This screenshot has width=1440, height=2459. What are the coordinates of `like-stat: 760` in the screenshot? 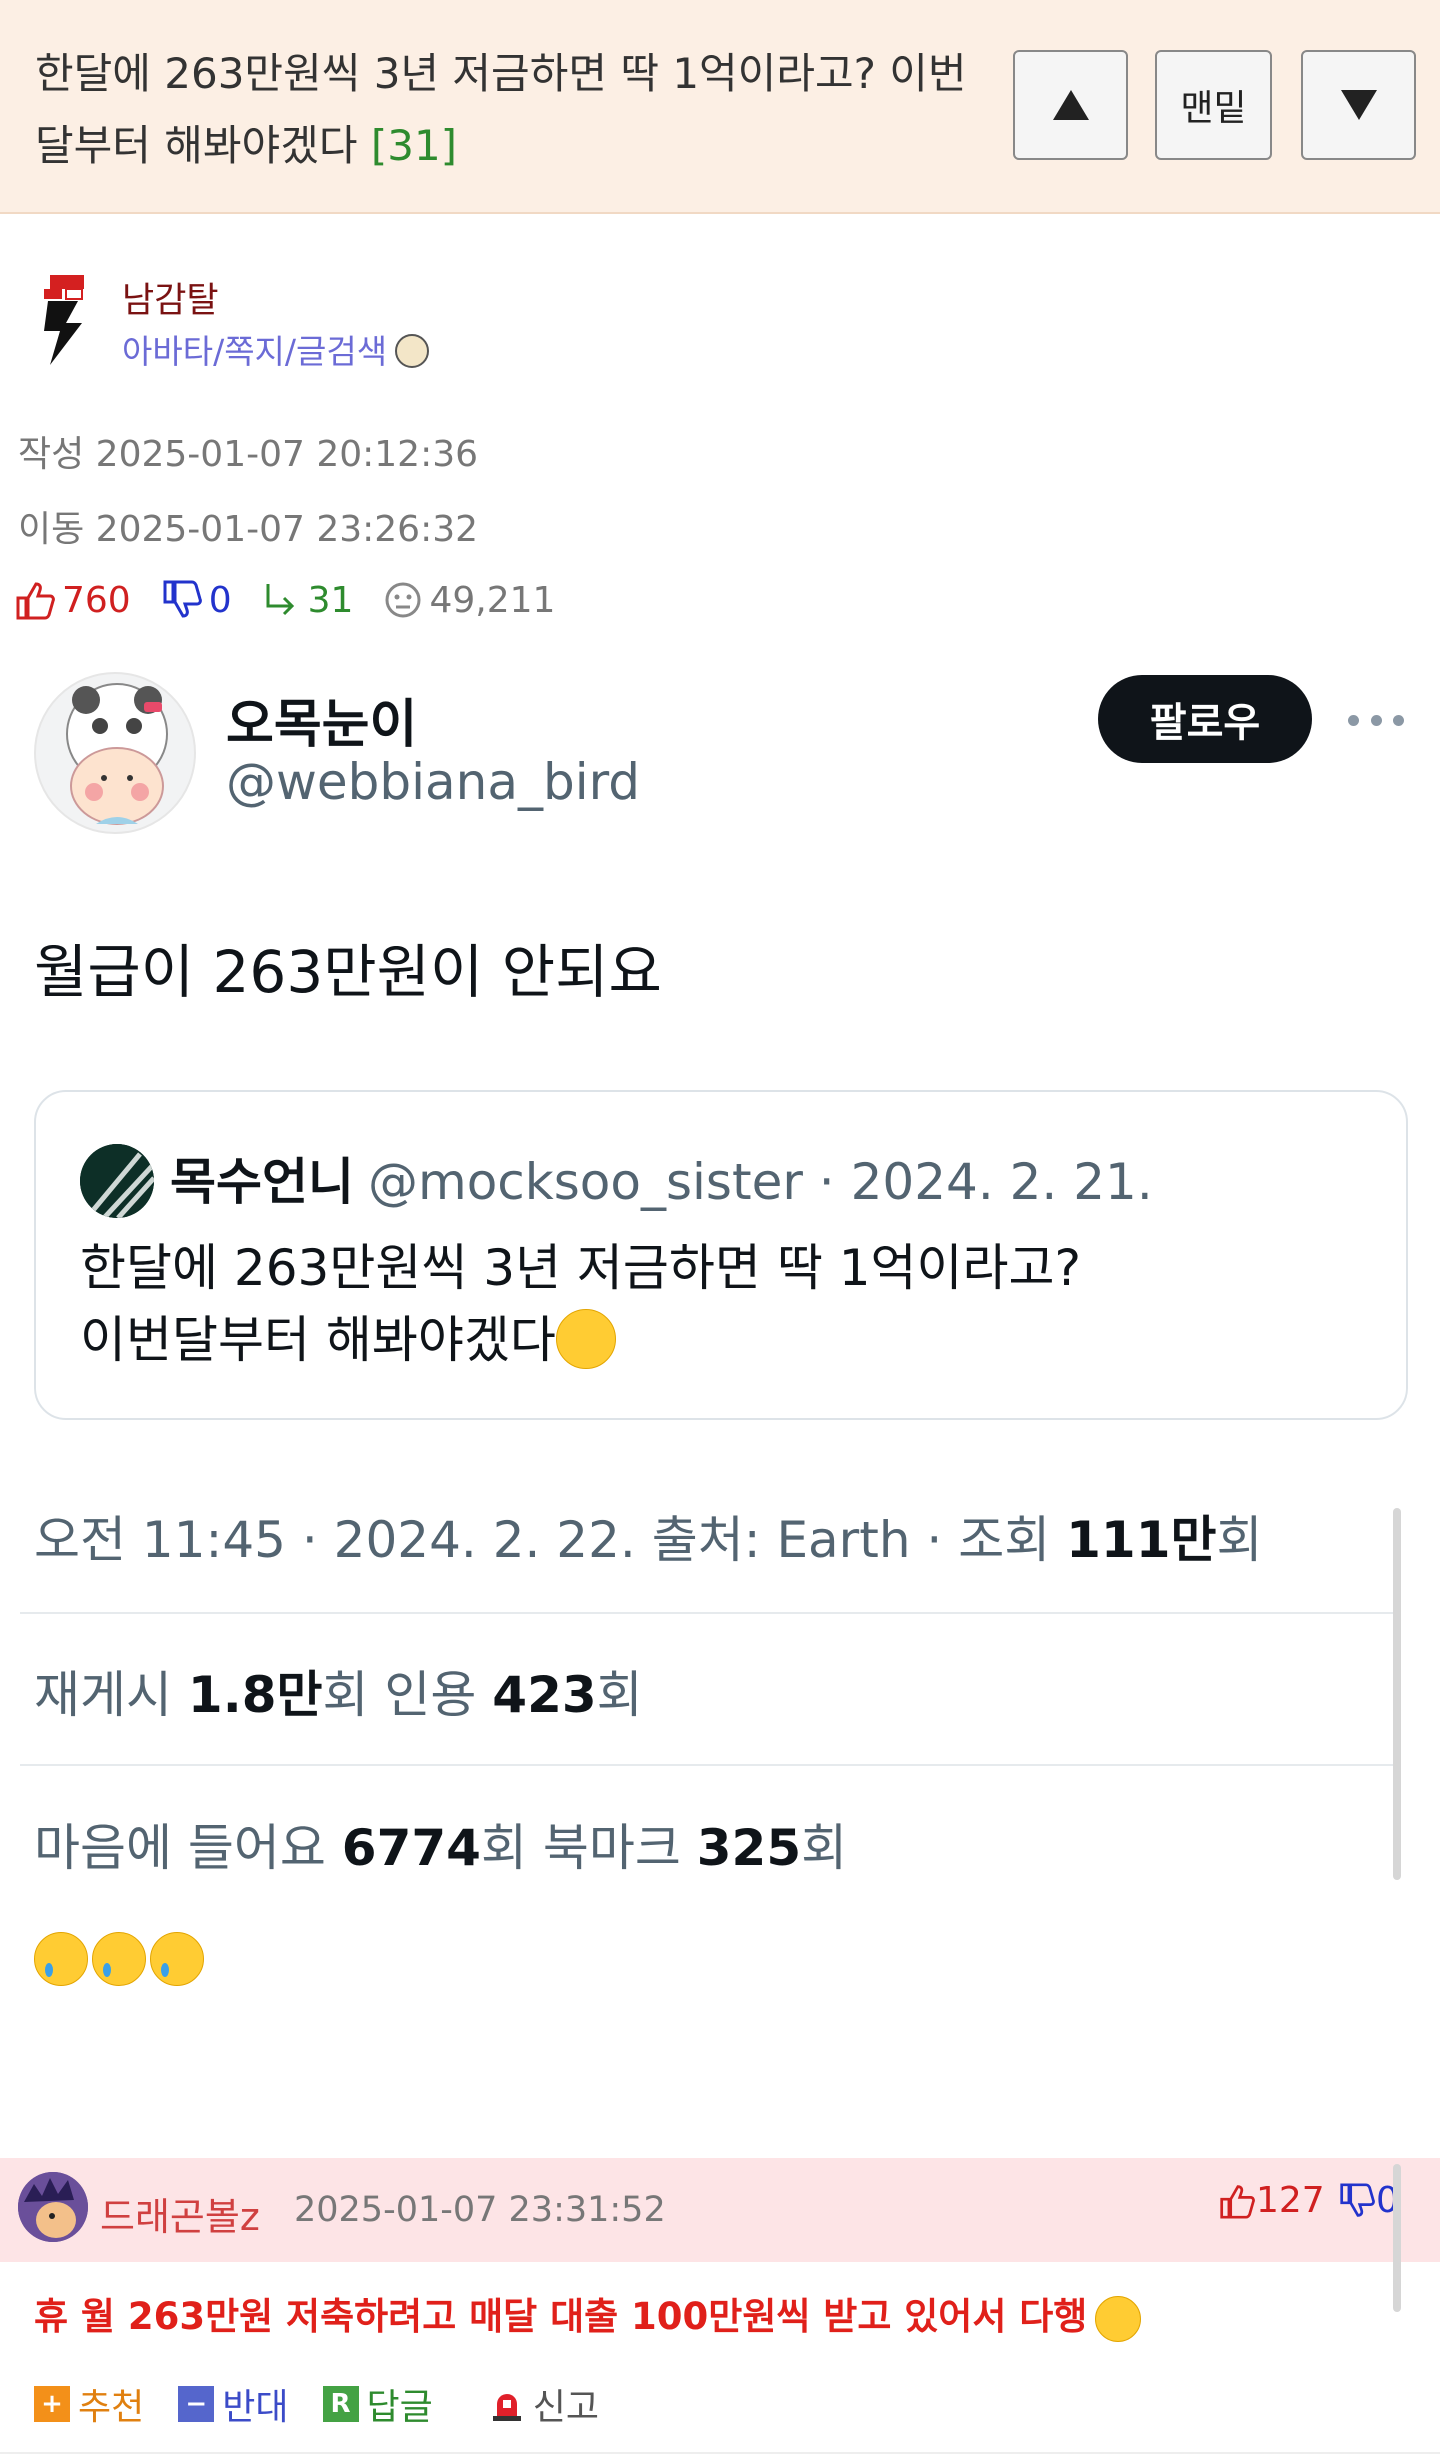 It's located at (72, 600).